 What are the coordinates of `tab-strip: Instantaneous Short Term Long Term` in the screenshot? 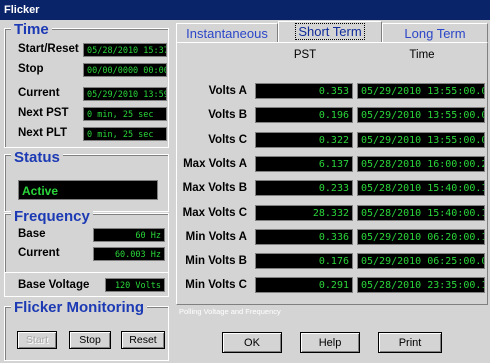 It's located at (332, 32).